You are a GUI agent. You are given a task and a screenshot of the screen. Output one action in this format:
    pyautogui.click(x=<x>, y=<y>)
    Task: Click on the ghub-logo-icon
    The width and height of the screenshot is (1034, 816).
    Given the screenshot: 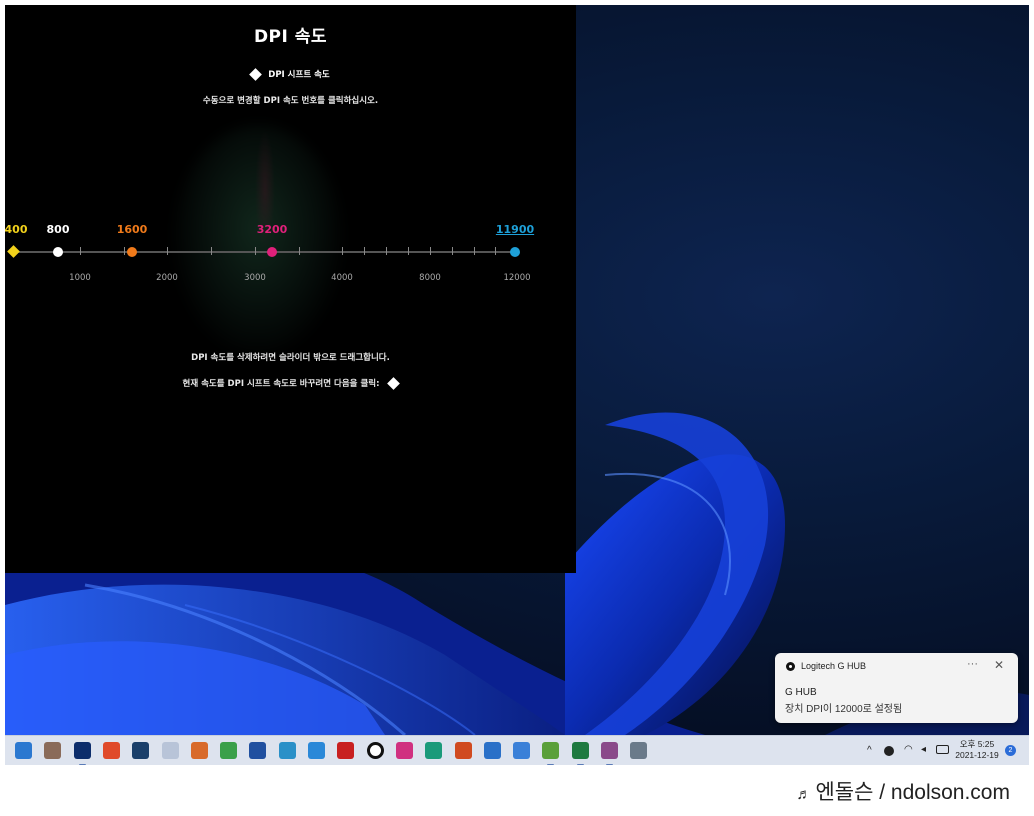 What is the action you would take?
    pyautogui.click(x=790, y=666)
    